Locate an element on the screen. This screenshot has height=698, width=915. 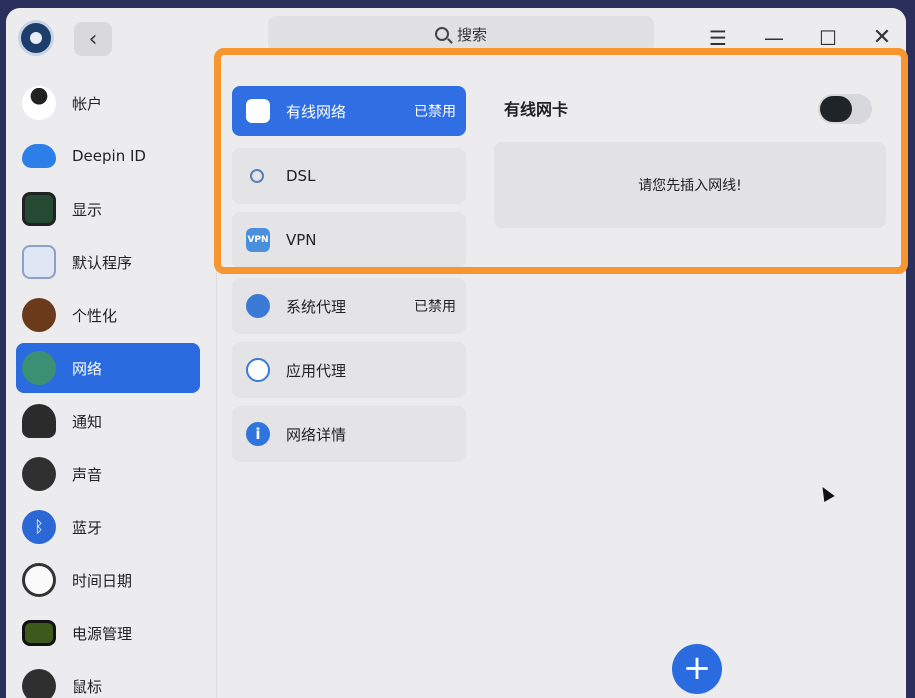
sidebar-item-network: 网络 is located at coordinates (108, 368).